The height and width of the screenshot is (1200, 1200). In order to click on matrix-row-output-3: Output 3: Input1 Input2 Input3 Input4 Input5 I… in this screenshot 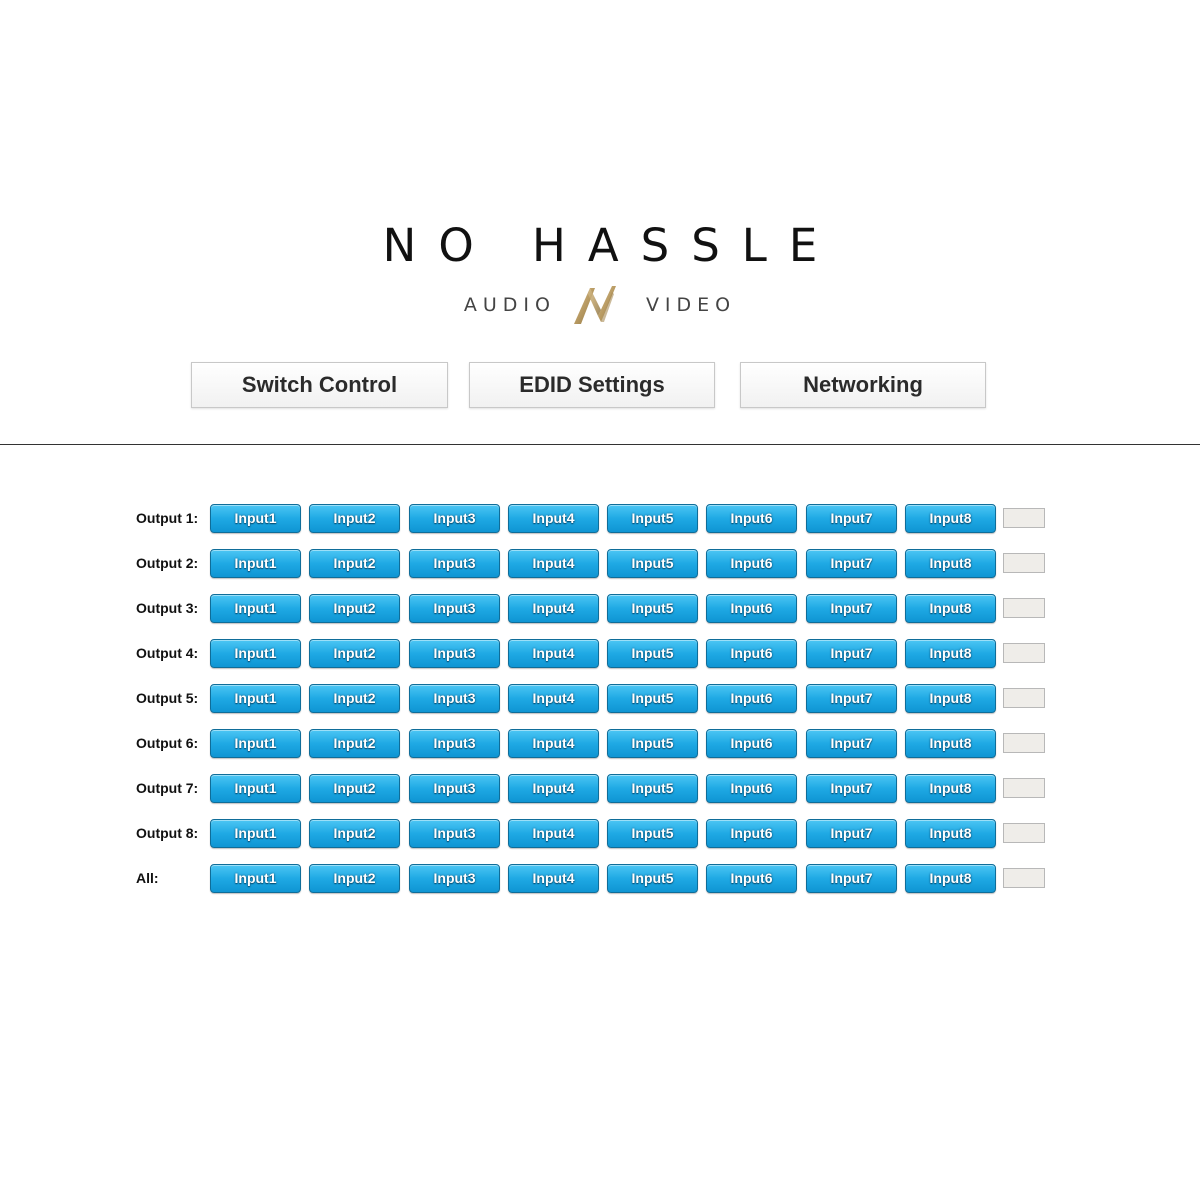, I will do `click(600, 609)`.